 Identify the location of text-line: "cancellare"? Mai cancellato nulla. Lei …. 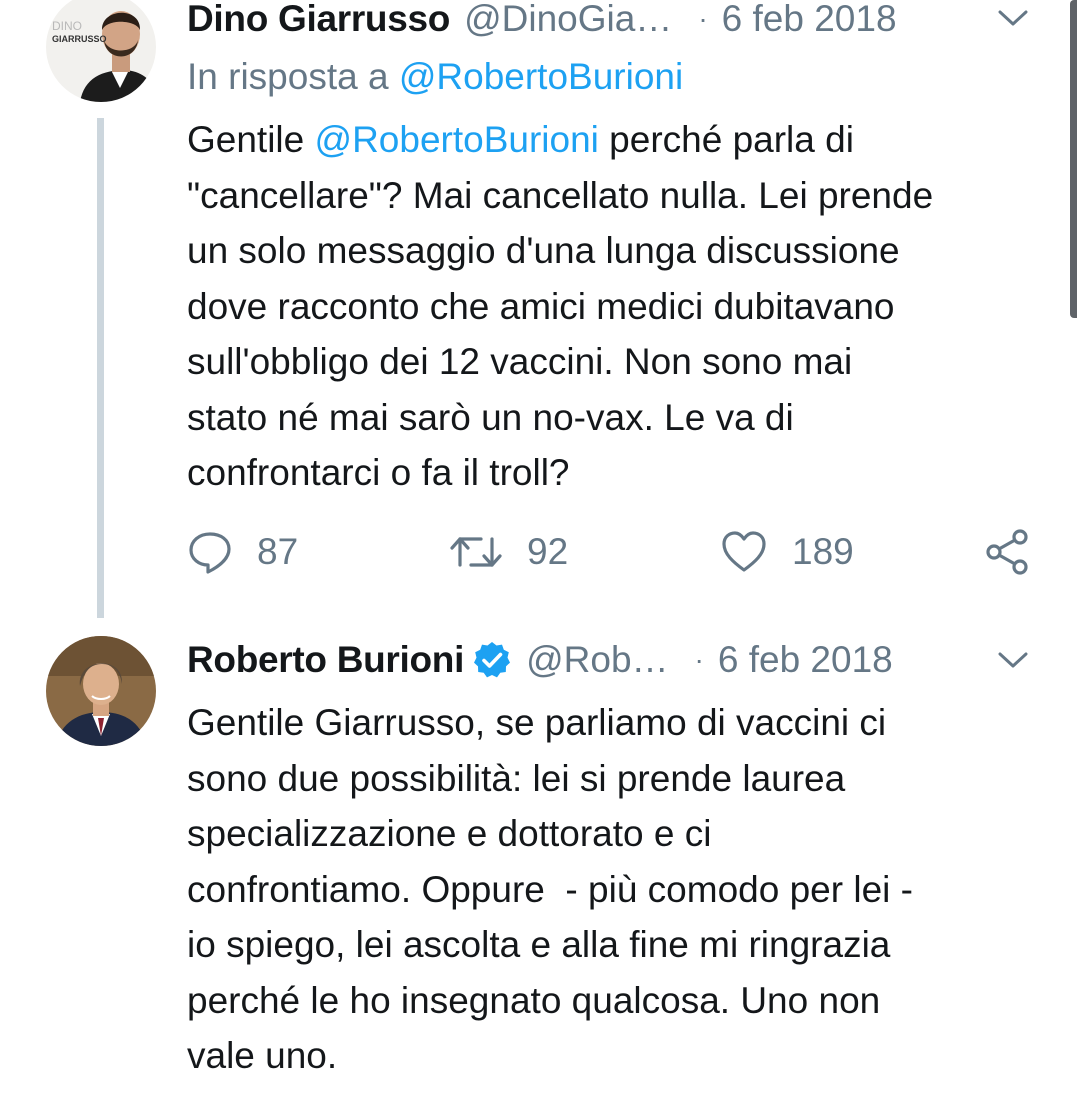
(560, 195).